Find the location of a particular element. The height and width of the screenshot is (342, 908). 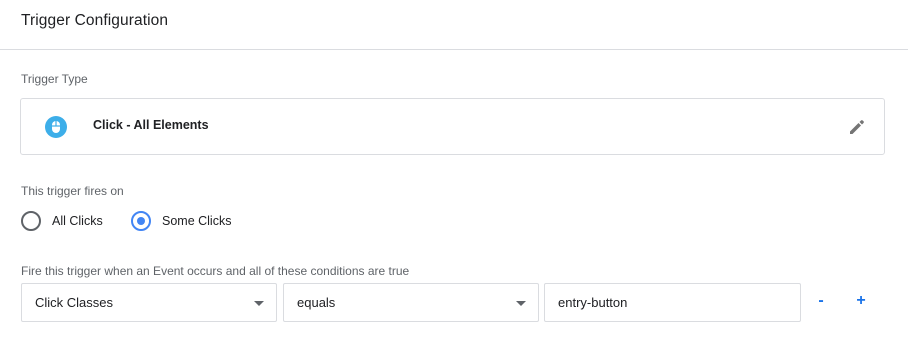

radio-all-clicks: All Clicks is located at coordinates (68, 222).